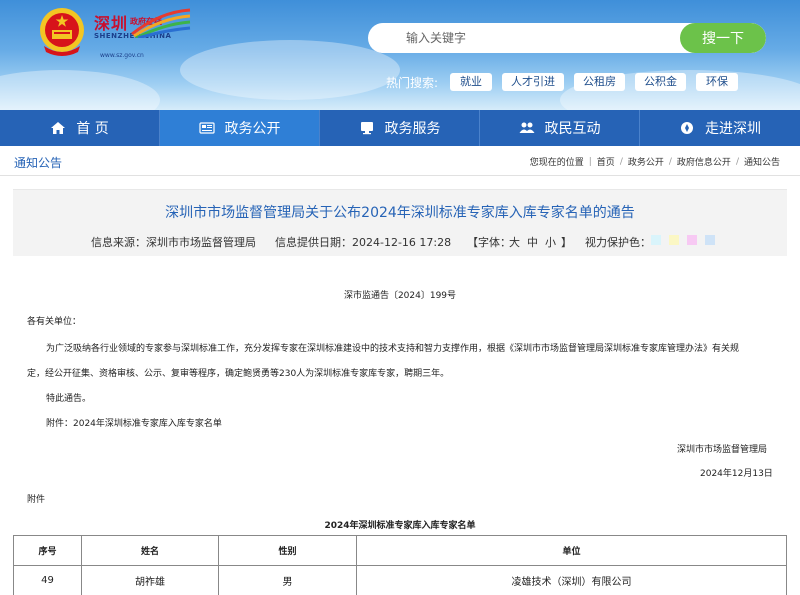  What do you see at coordinates (471, 82) in the screenshot?
I see `hot-search-tag: 就业` at bounding box center [471, 82].